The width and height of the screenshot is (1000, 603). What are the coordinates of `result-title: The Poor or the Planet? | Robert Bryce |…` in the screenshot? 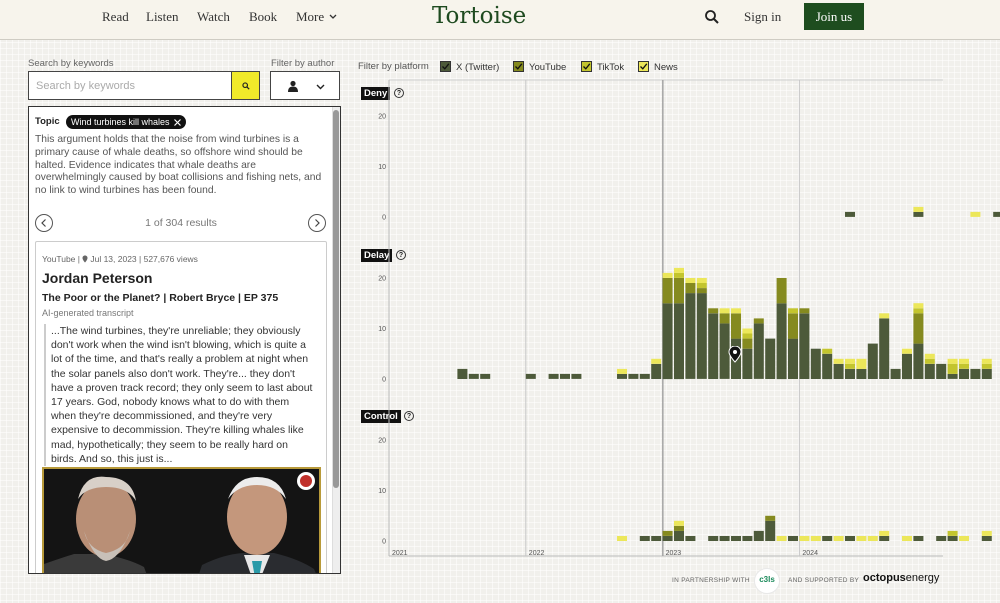 It's located at (160, 298).